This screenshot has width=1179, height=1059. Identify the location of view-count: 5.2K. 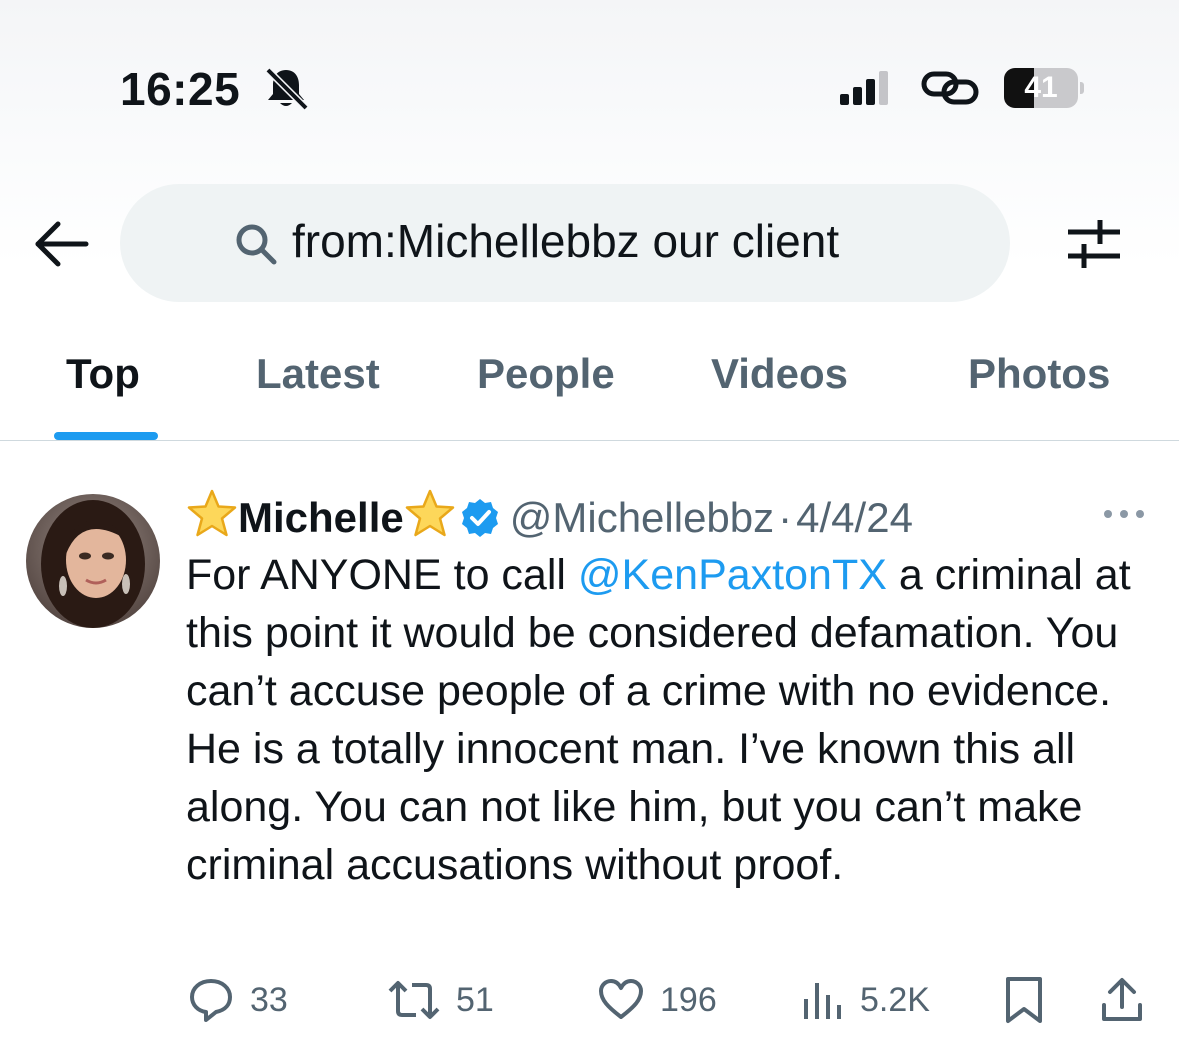
(895, 999).